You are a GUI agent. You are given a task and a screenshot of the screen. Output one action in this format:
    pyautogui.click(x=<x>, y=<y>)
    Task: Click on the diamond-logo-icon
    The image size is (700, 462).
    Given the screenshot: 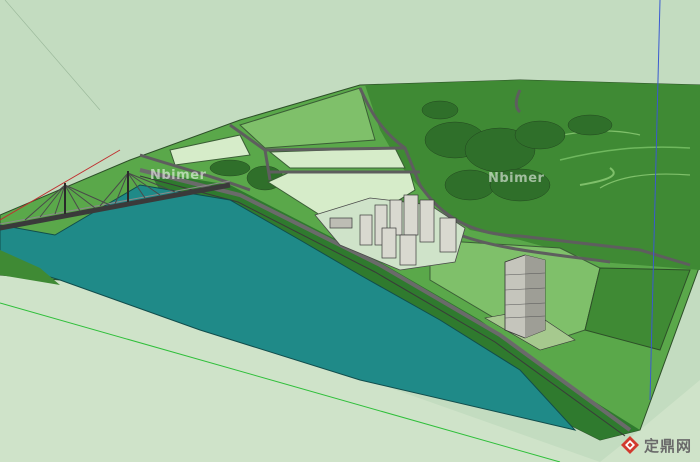 What is the action you would take?
    pyautogui.click(x=629, y=445)
    